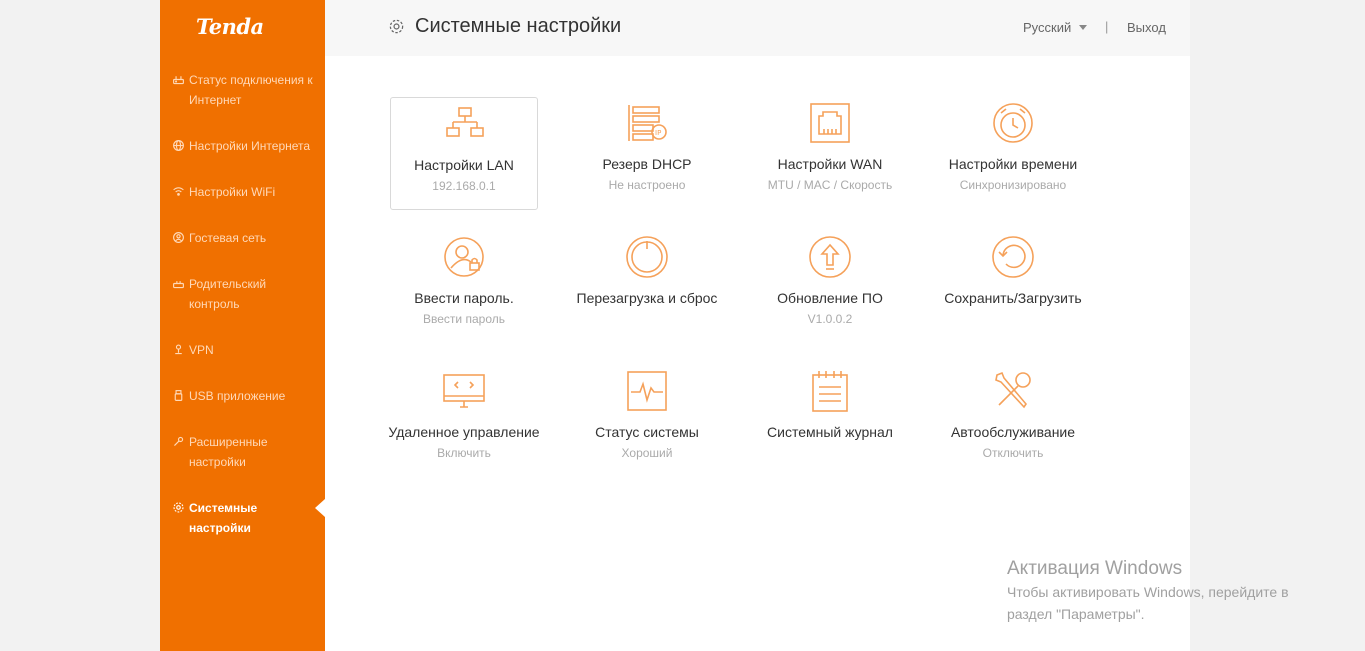  What do you see at coordinates (1013, 391) in the screenshot?
I see `tools-icon` at bounding box center [1013, 391].